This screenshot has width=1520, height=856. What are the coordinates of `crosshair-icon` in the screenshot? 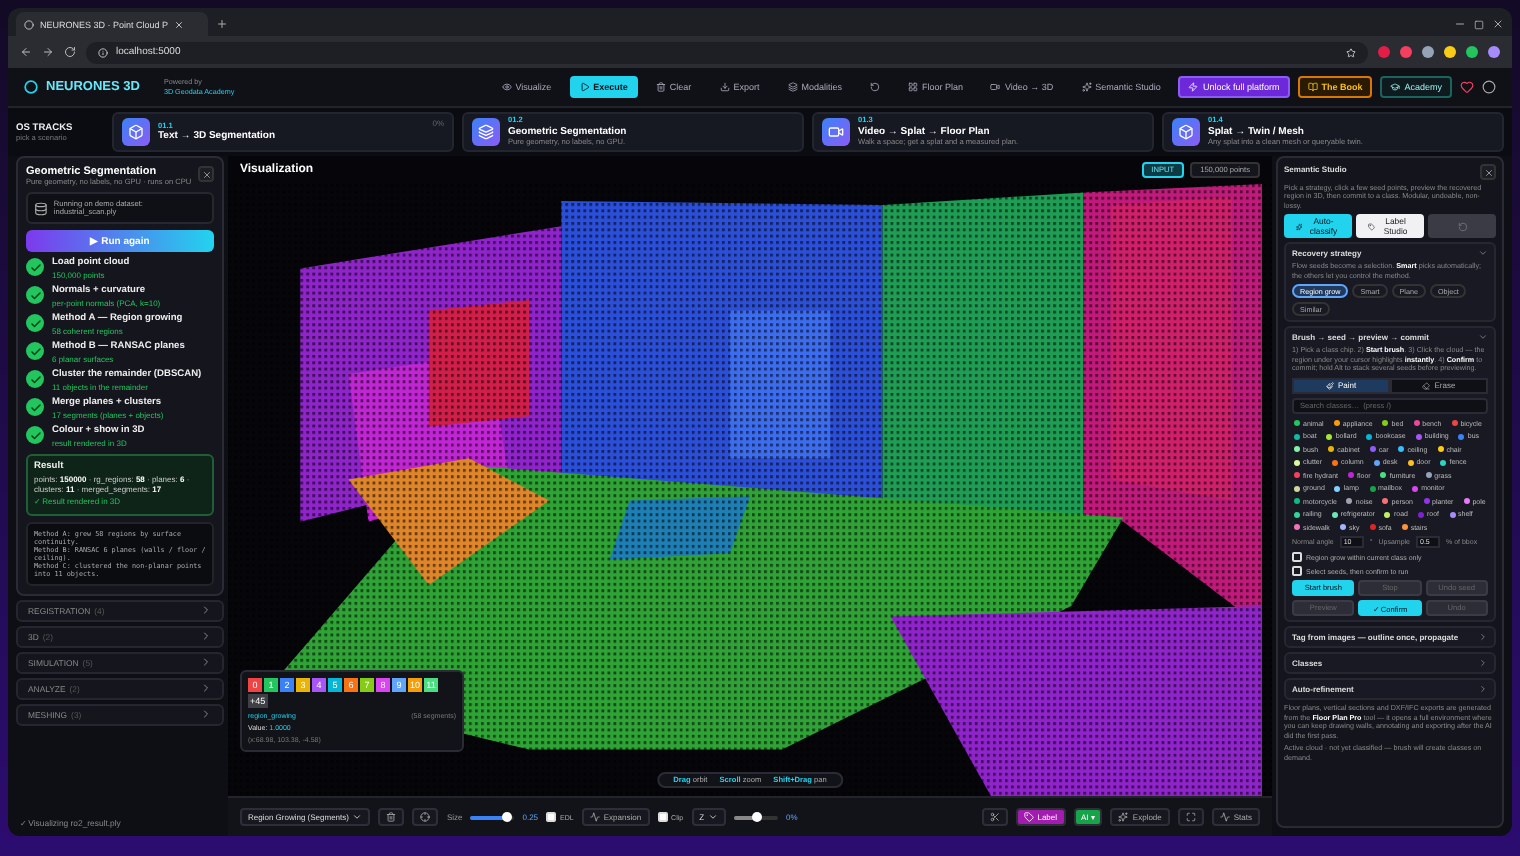 It's located at (425, 817).